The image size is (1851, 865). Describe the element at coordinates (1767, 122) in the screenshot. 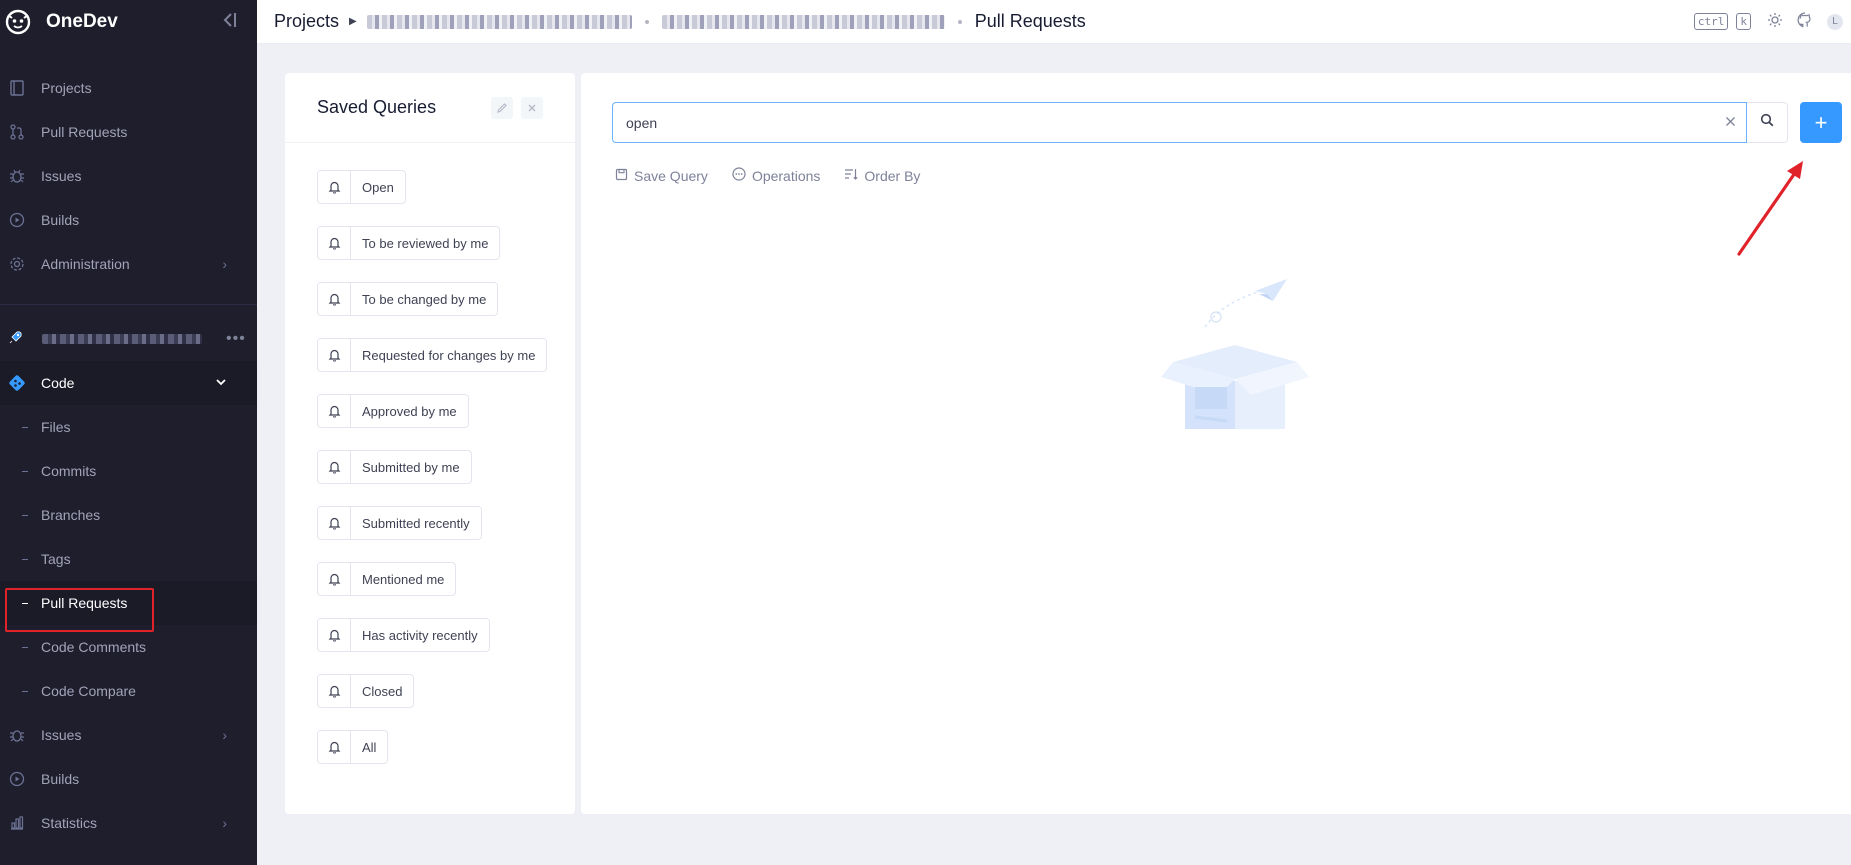

I see `search-button` at that location.